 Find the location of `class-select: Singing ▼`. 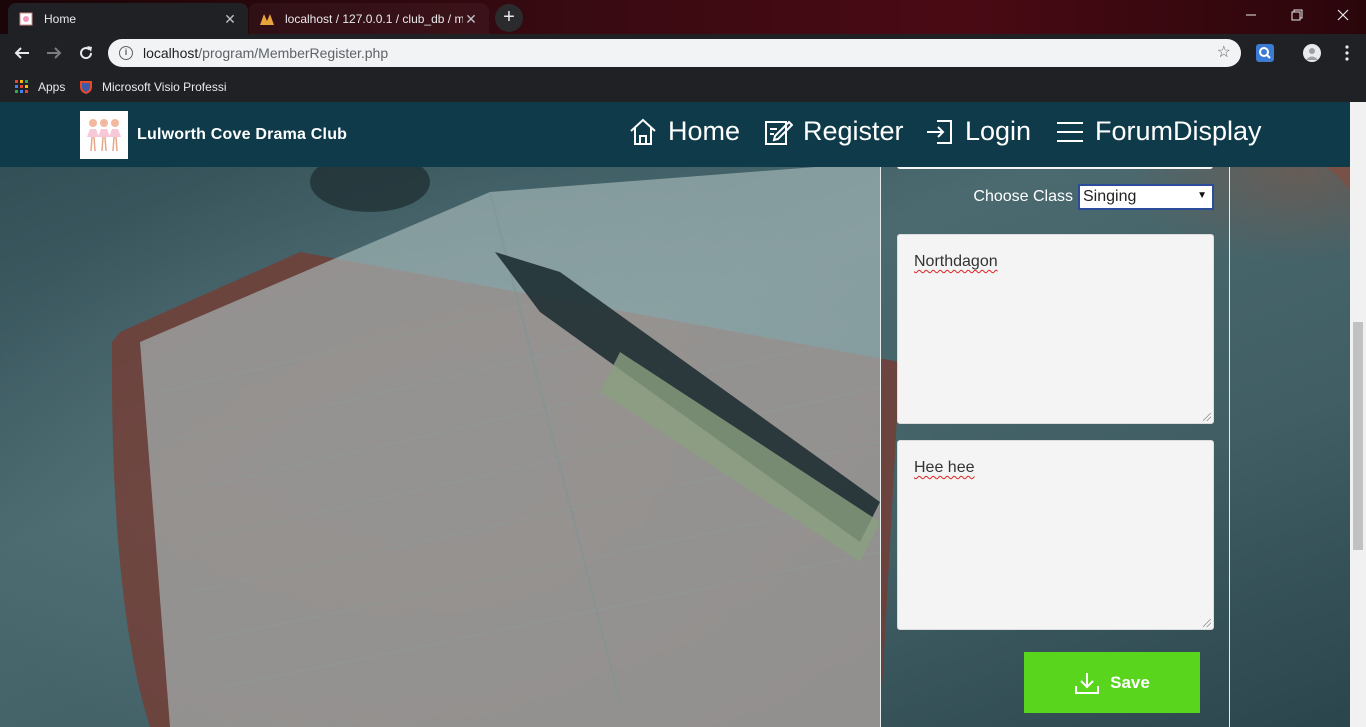

class-select: Singing ▼ is located at coordinates (1146, 197).